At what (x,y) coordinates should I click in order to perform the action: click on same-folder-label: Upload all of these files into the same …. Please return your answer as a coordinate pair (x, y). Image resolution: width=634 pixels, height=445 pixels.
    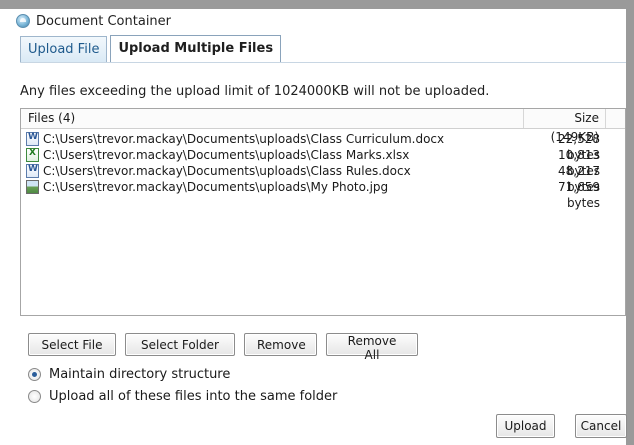
    Looking at the image, I should click on (193, 396).